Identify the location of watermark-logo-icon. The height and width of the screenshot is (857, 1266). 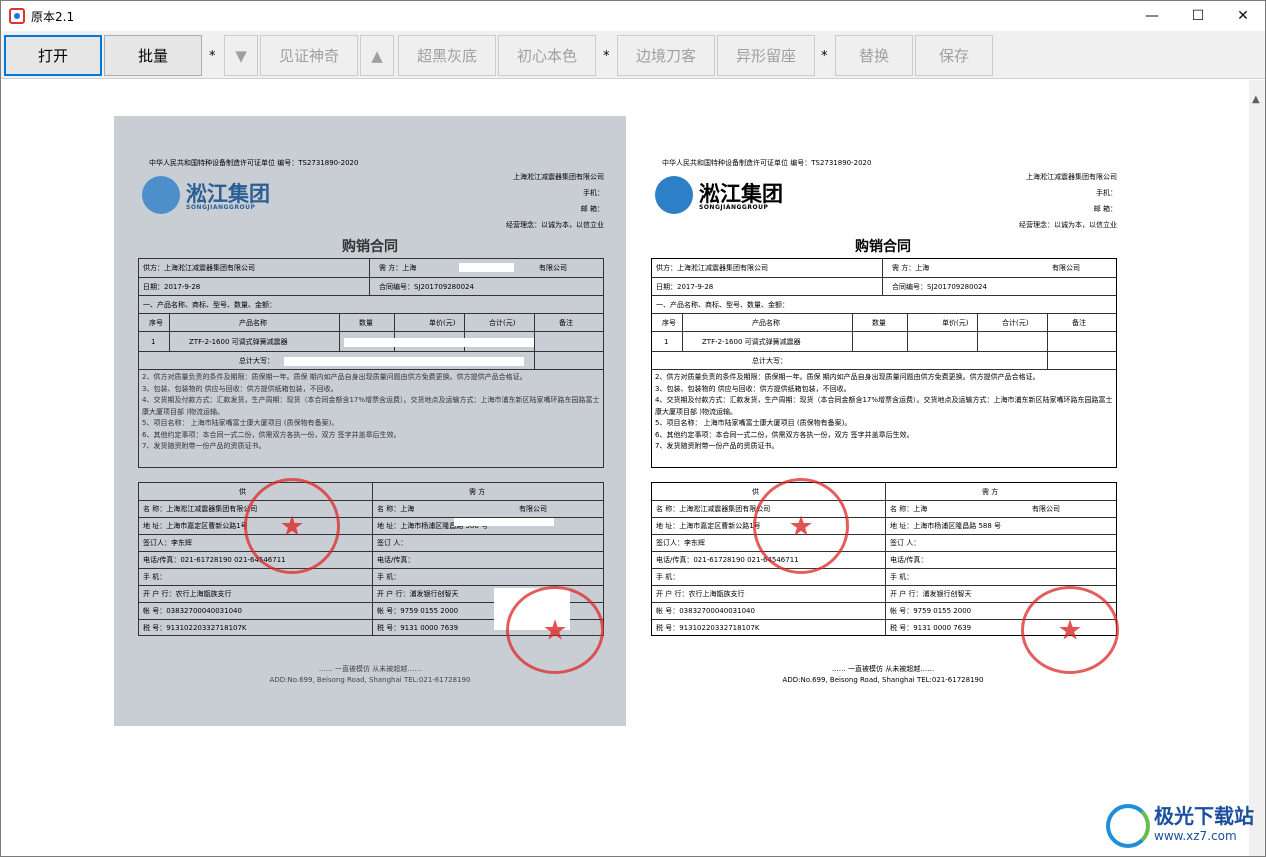
(1128, 826).